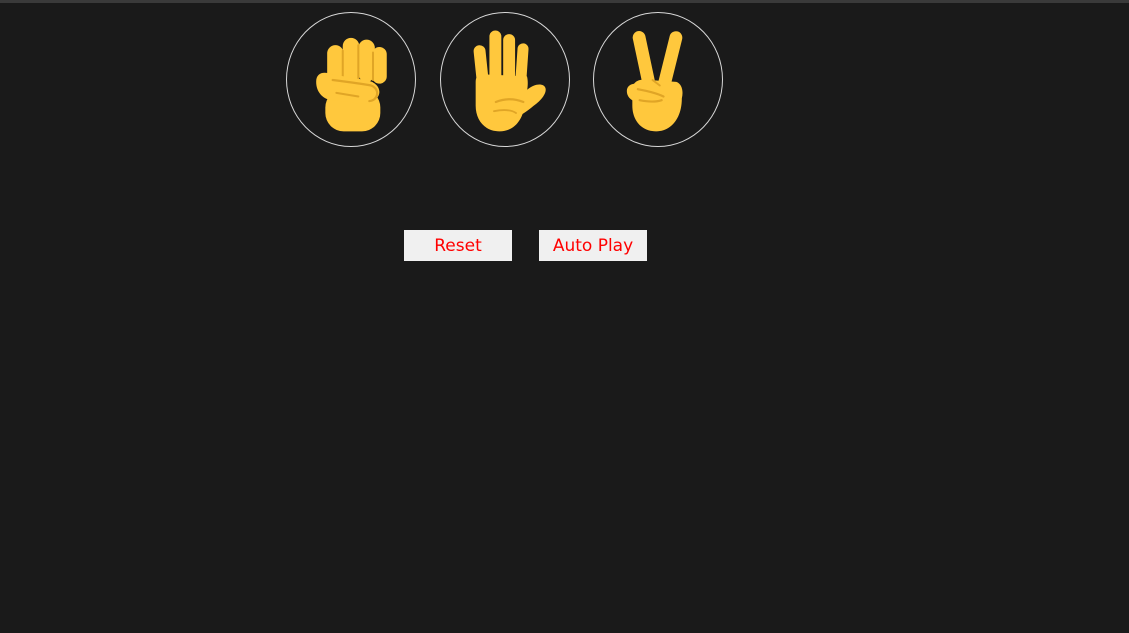  Describe the element at coordinates (351, 84) in the screenshot. I see `raised-fist-icon` at that location.